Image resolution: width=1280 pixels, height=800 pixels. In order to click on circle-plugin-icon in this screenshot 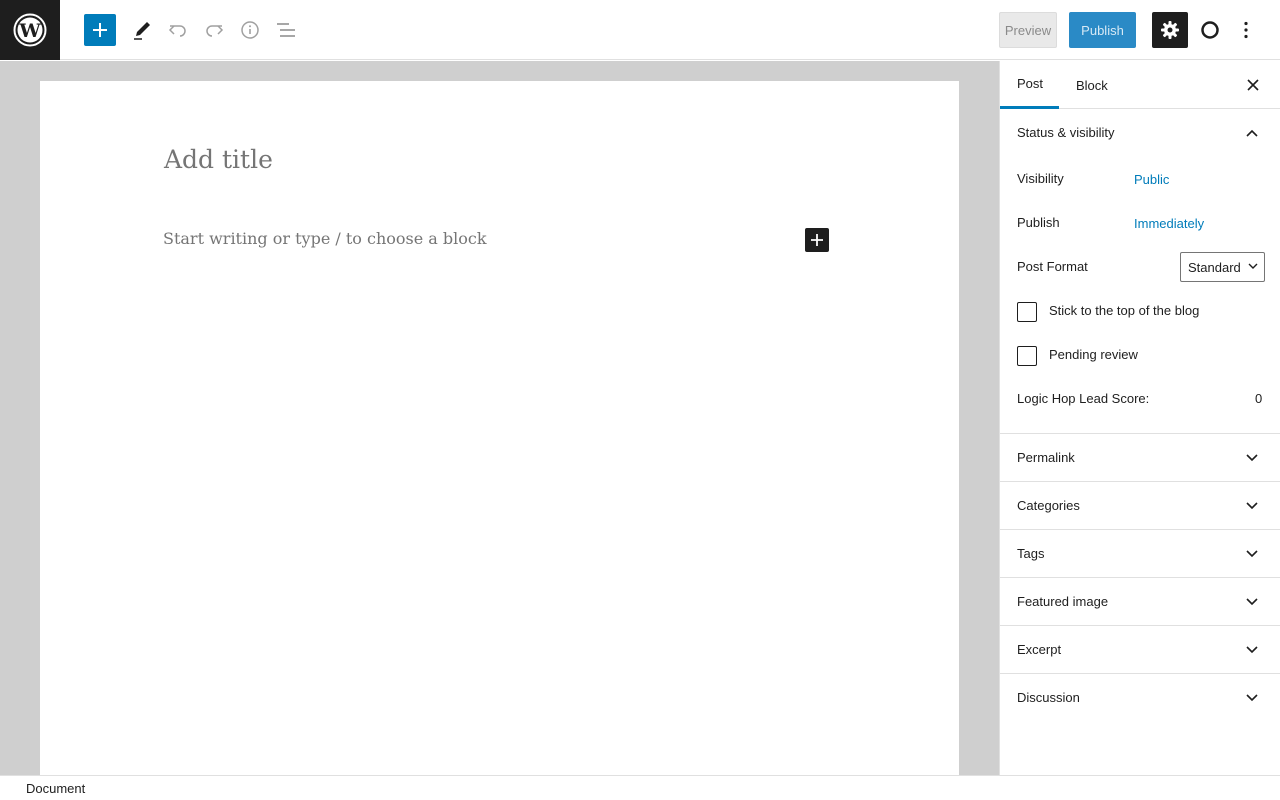, I will do `click(1210, 30)`.